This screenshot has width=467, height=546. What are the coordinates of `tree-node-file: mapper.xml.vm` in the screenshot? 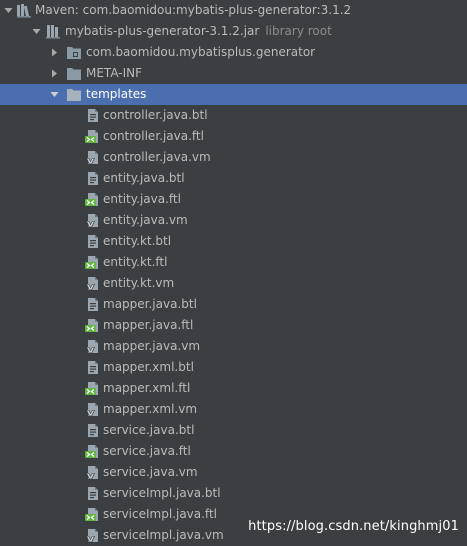 It's located at (233, 409).